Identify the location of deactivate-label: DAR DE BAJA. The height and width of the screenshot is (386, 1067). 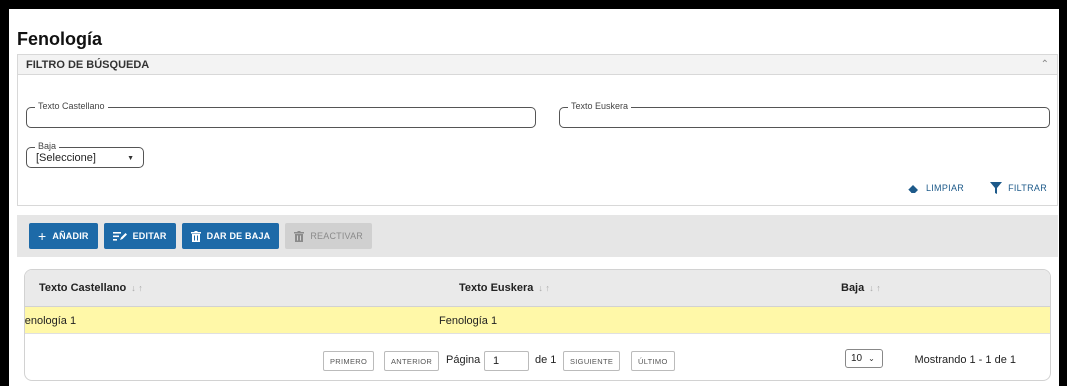
(238, 236).